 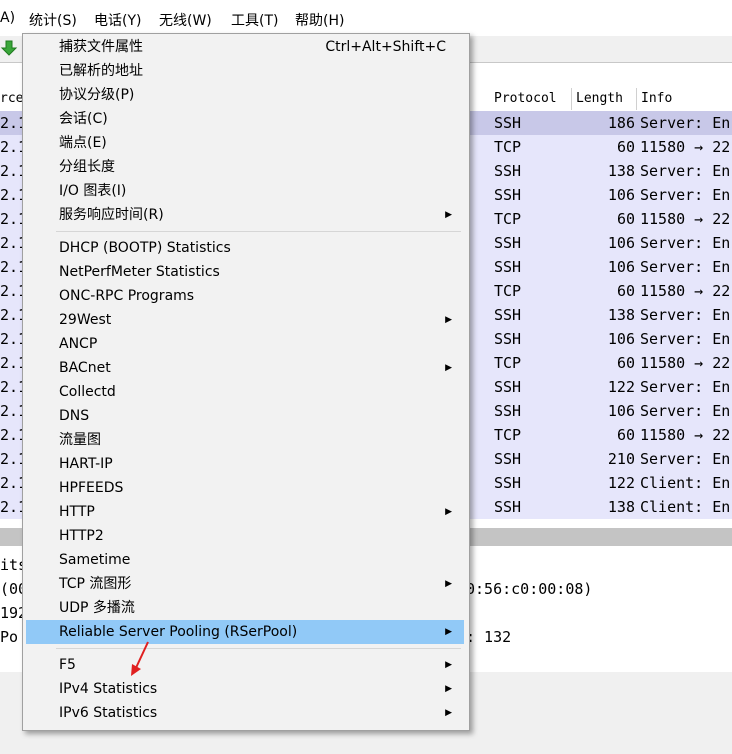 What do you see at coordinates (245, 167) in the screenshot?
I see `menu-item: 分组长度` at bounding box center [245, 167].